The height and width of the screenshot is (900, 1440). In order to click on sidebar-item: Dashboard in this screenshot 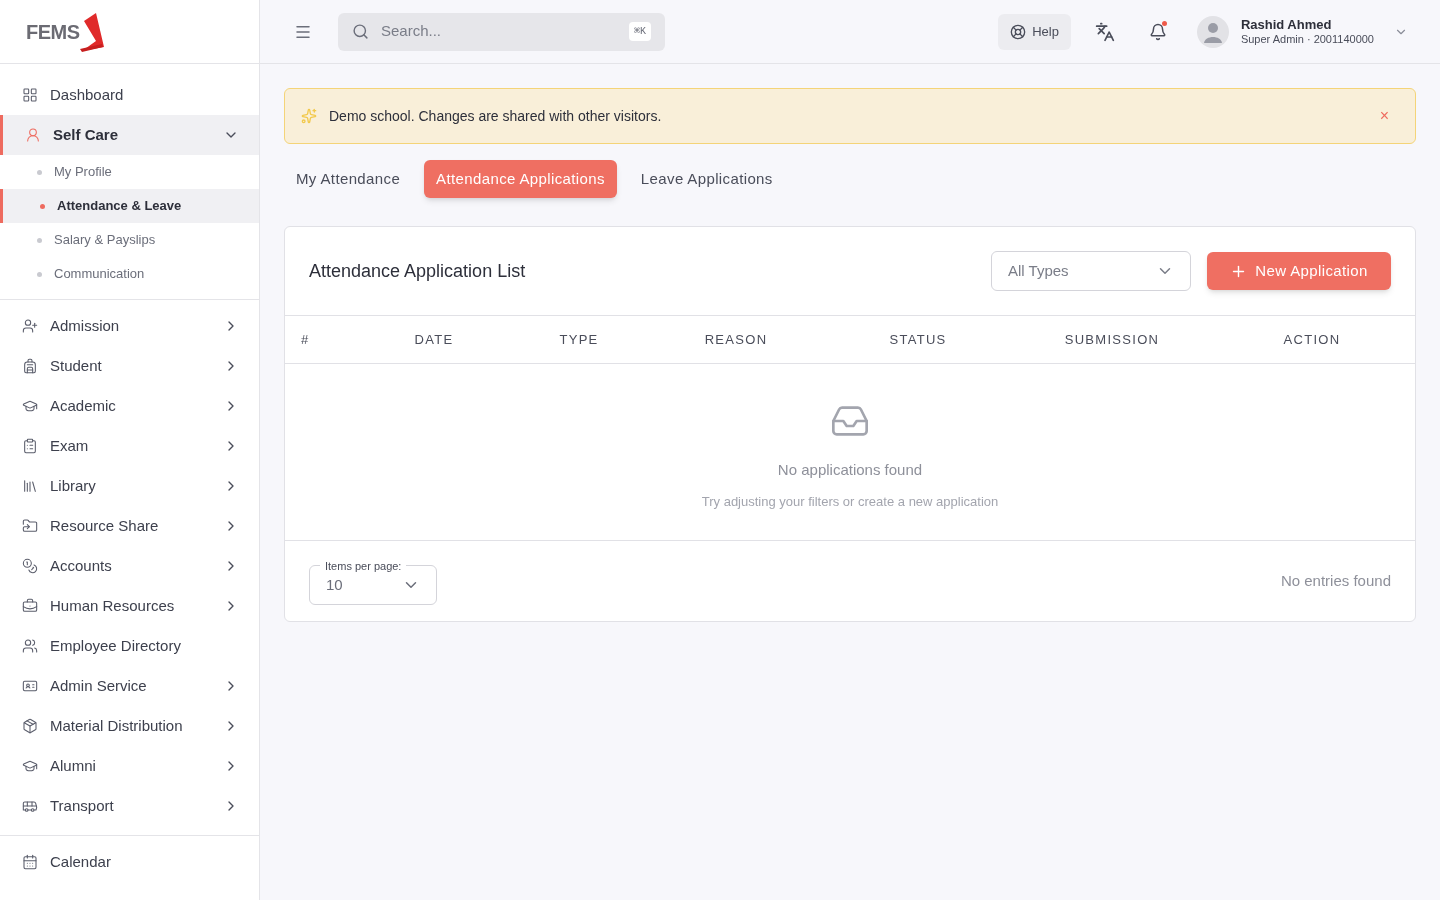, I will do `click(129, 95)`.